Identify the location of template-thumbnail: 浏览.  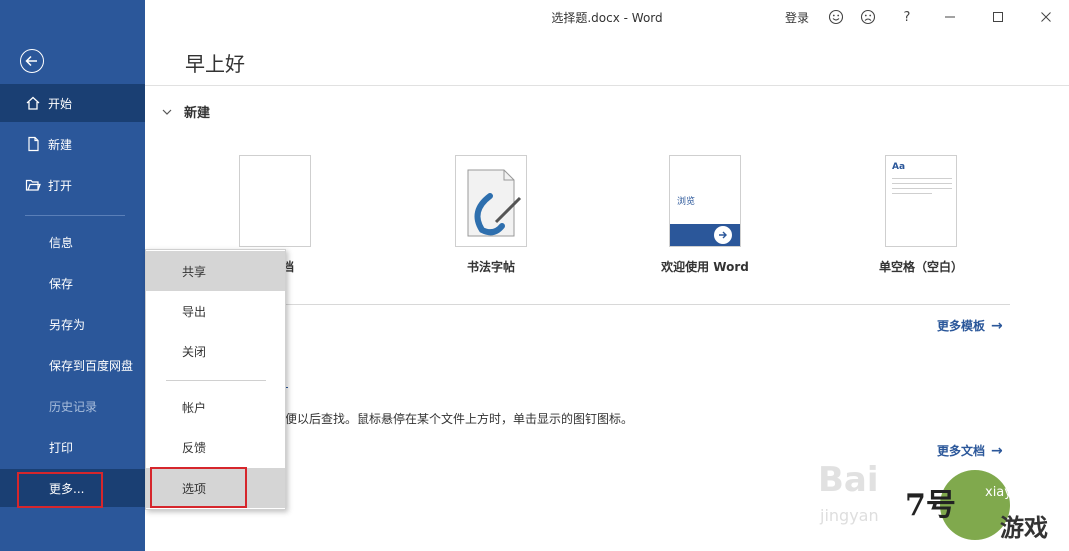
(705, 201).